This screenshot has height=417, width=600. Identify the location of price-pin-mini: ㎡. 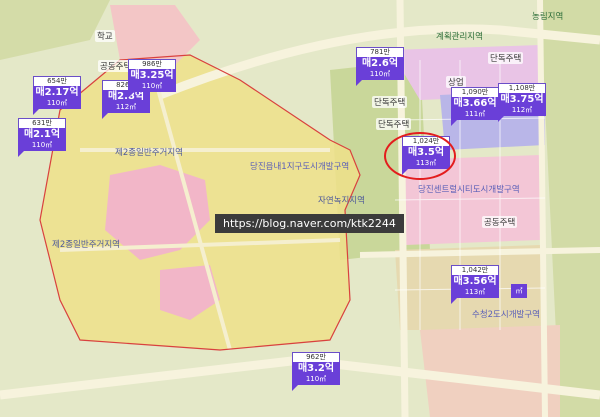
(519, 291).